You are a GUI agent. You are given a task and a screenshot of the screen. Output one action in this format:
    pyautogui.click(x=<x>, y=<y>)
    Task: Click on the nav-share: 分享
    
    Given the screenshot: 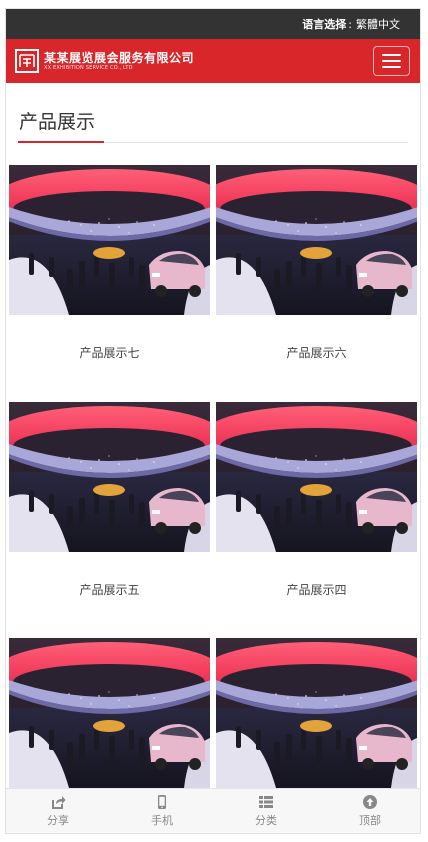 What is the action you would take?
    pyautogui.click(x=58, y=811)
    